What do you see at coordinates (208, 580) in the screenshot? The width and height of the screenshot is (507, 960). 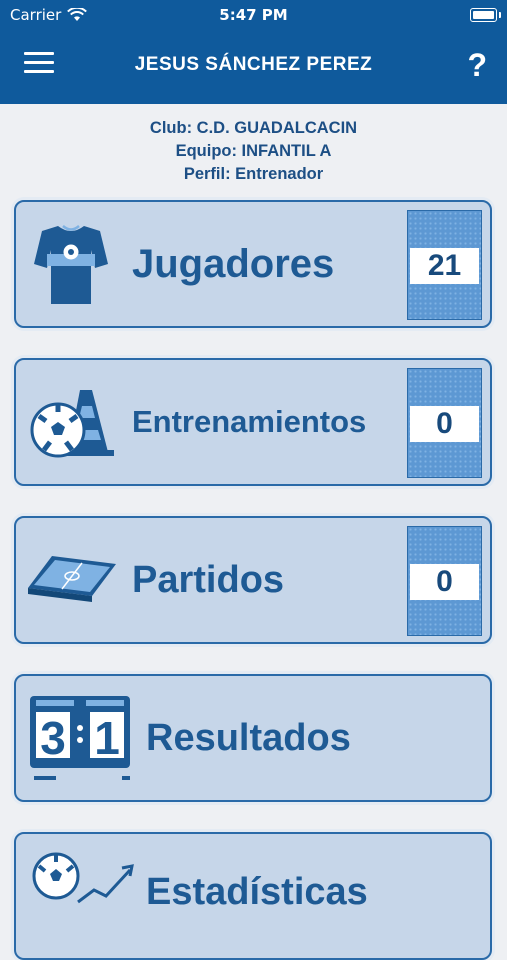 I see `menu-label-partidos: Partidos` at bounding box center [208, 580].